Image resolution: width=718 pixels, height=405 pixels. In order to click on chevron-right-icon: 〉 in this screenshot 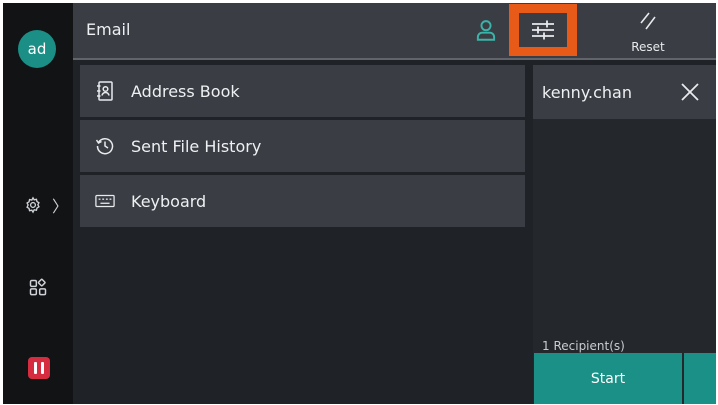, I will do `click(59, 206)`.